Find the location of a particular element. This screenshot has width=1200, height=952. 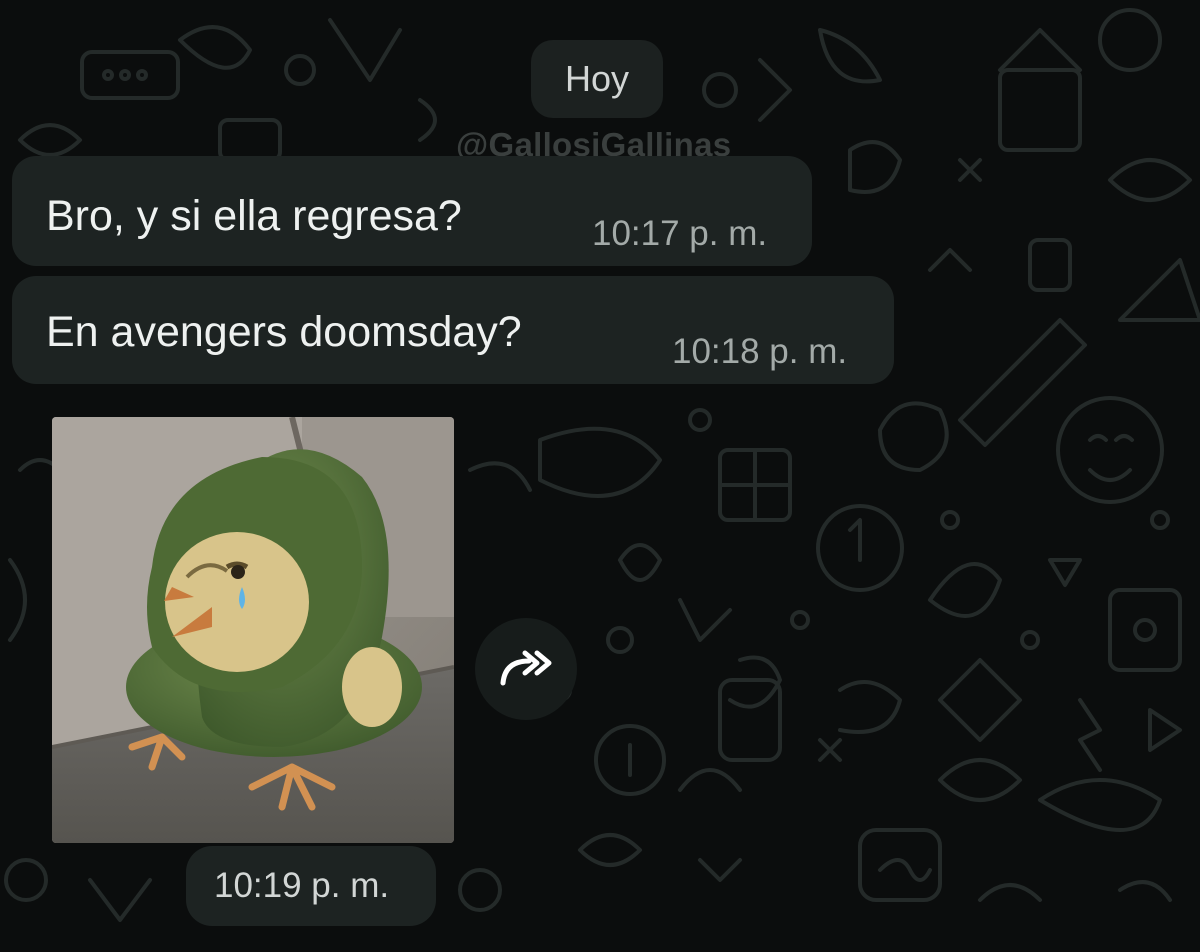

message-bubble: En avengers doomsday? 10:18 p. m. is located at coordinates (453, 330).